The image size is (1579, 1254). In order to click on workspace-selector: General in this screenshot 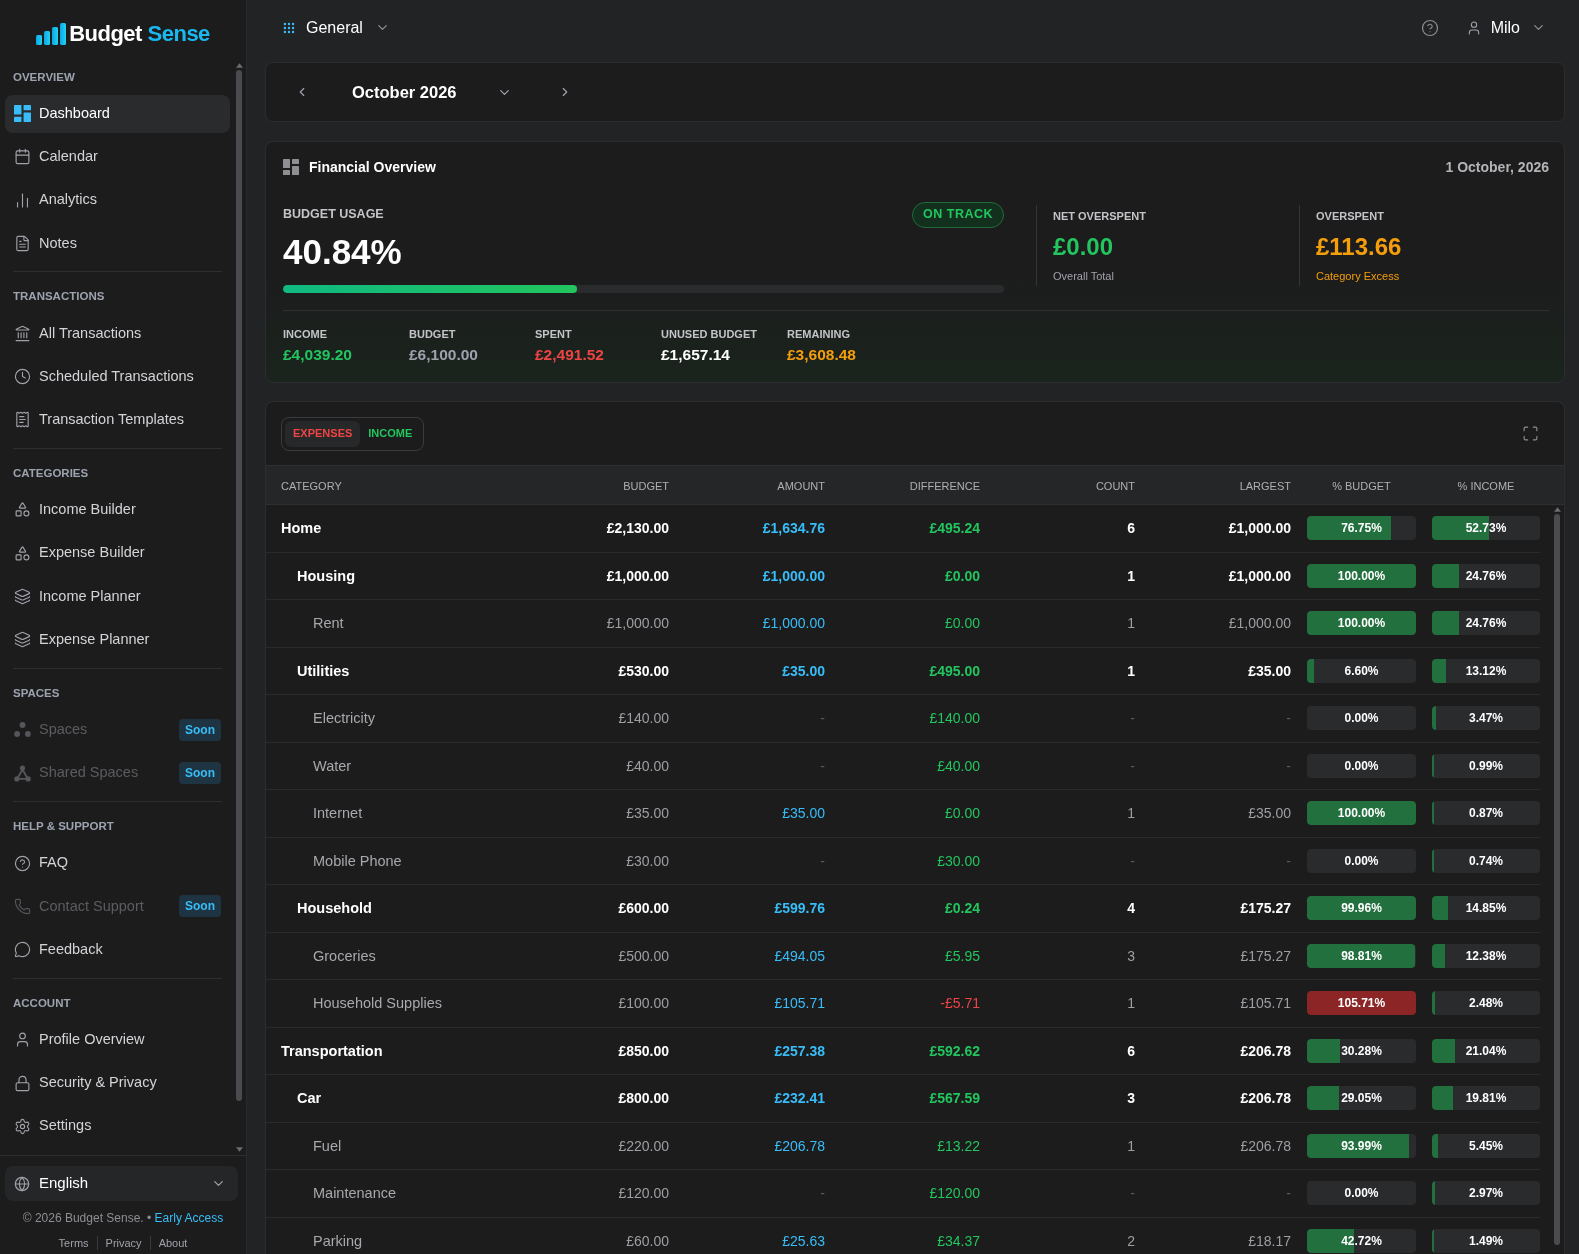, I will do `click(336, 27)`.